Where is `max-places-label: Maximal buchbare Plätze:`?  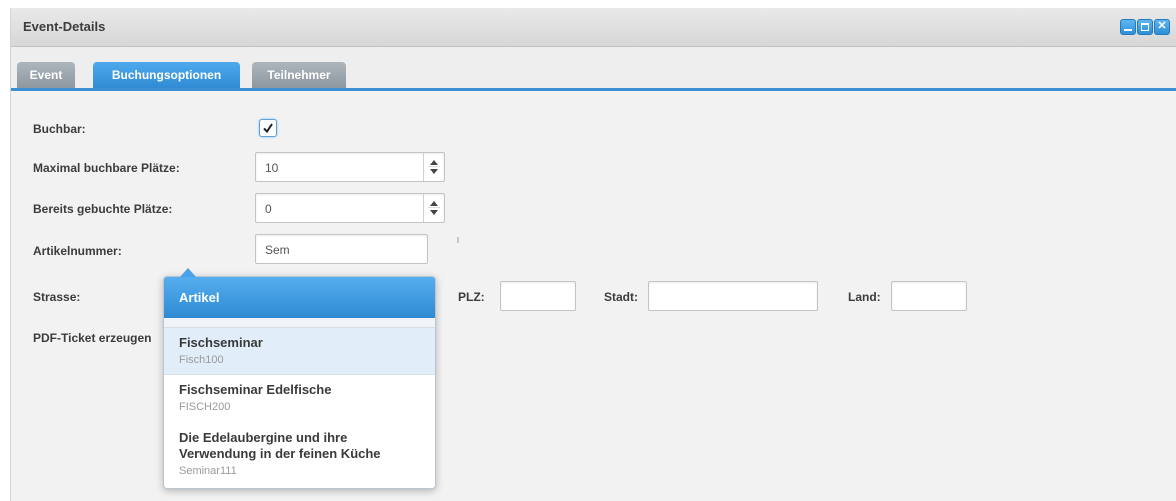
max-places-label: Maximal buchbare Plätze: is located at coordinates (106, 168).